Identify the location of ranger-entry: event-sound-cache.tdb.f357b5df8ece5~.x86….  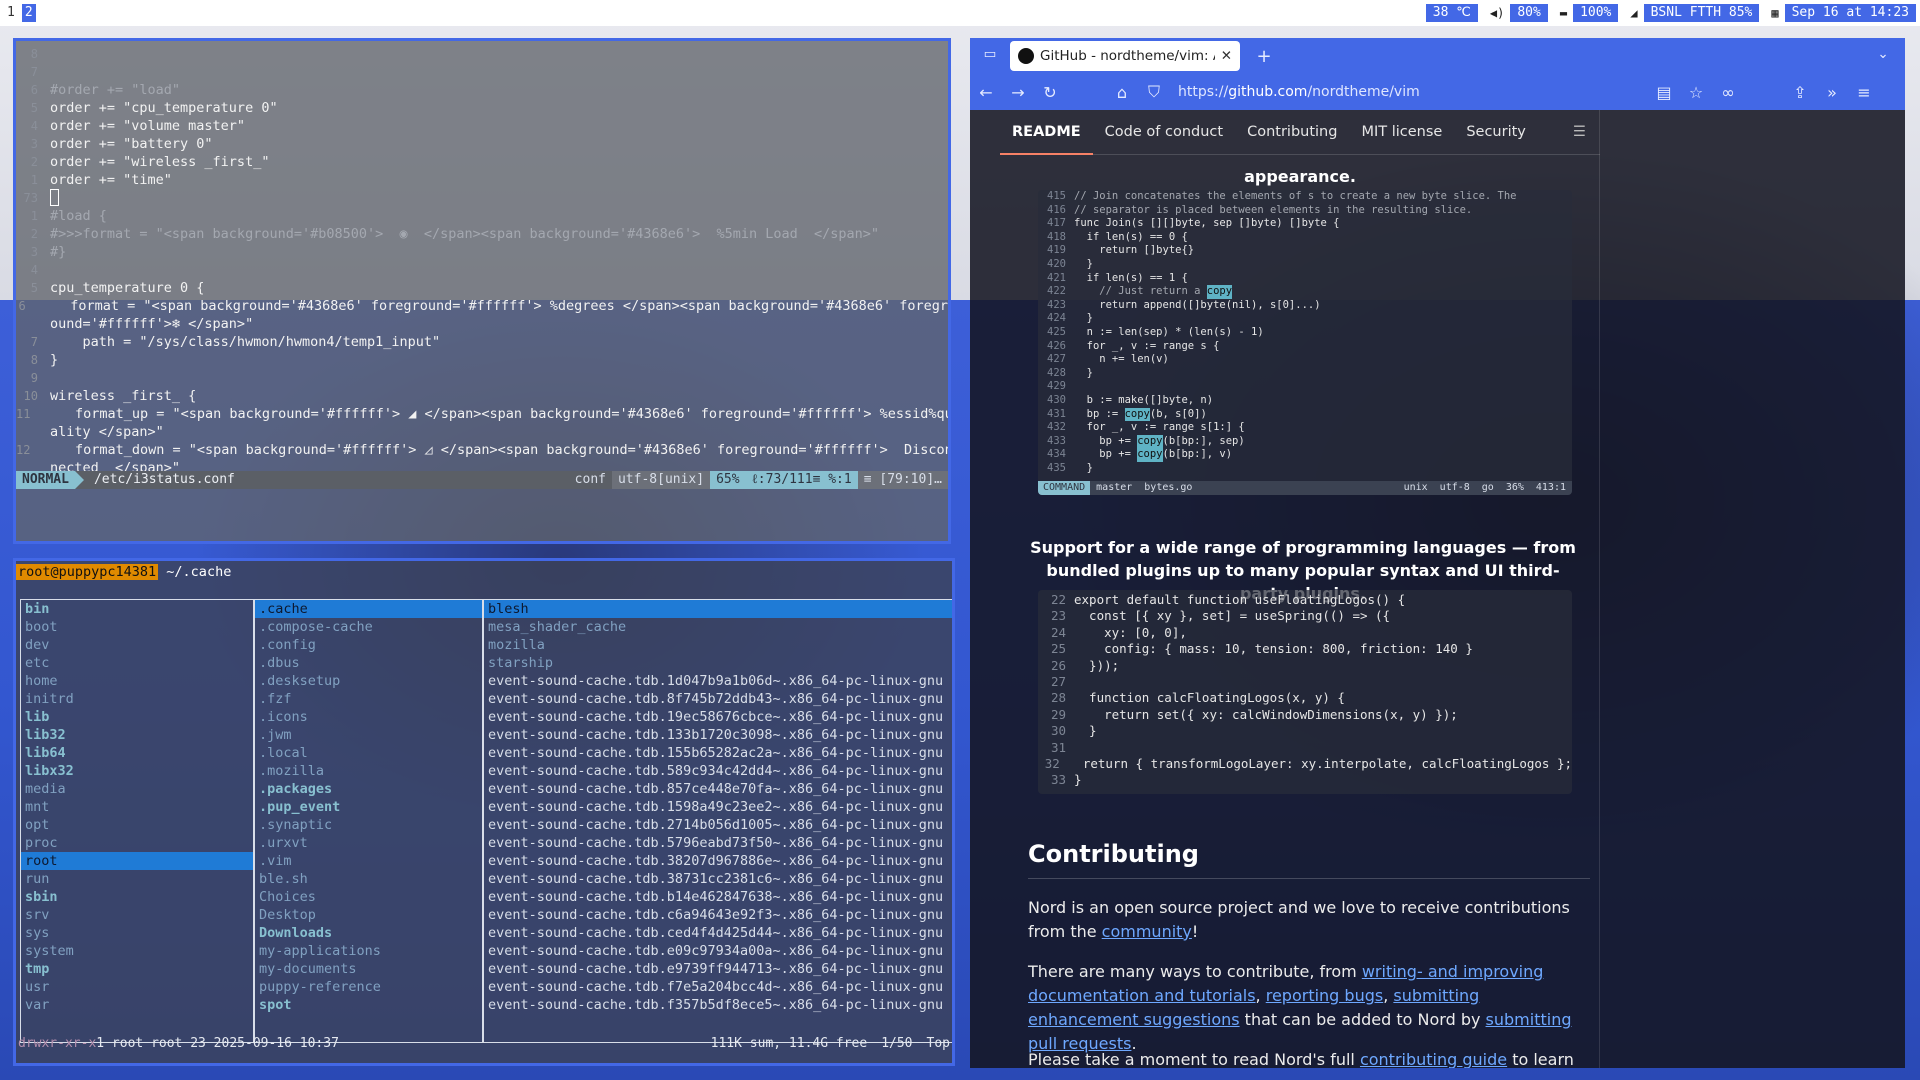
(718, 1005).